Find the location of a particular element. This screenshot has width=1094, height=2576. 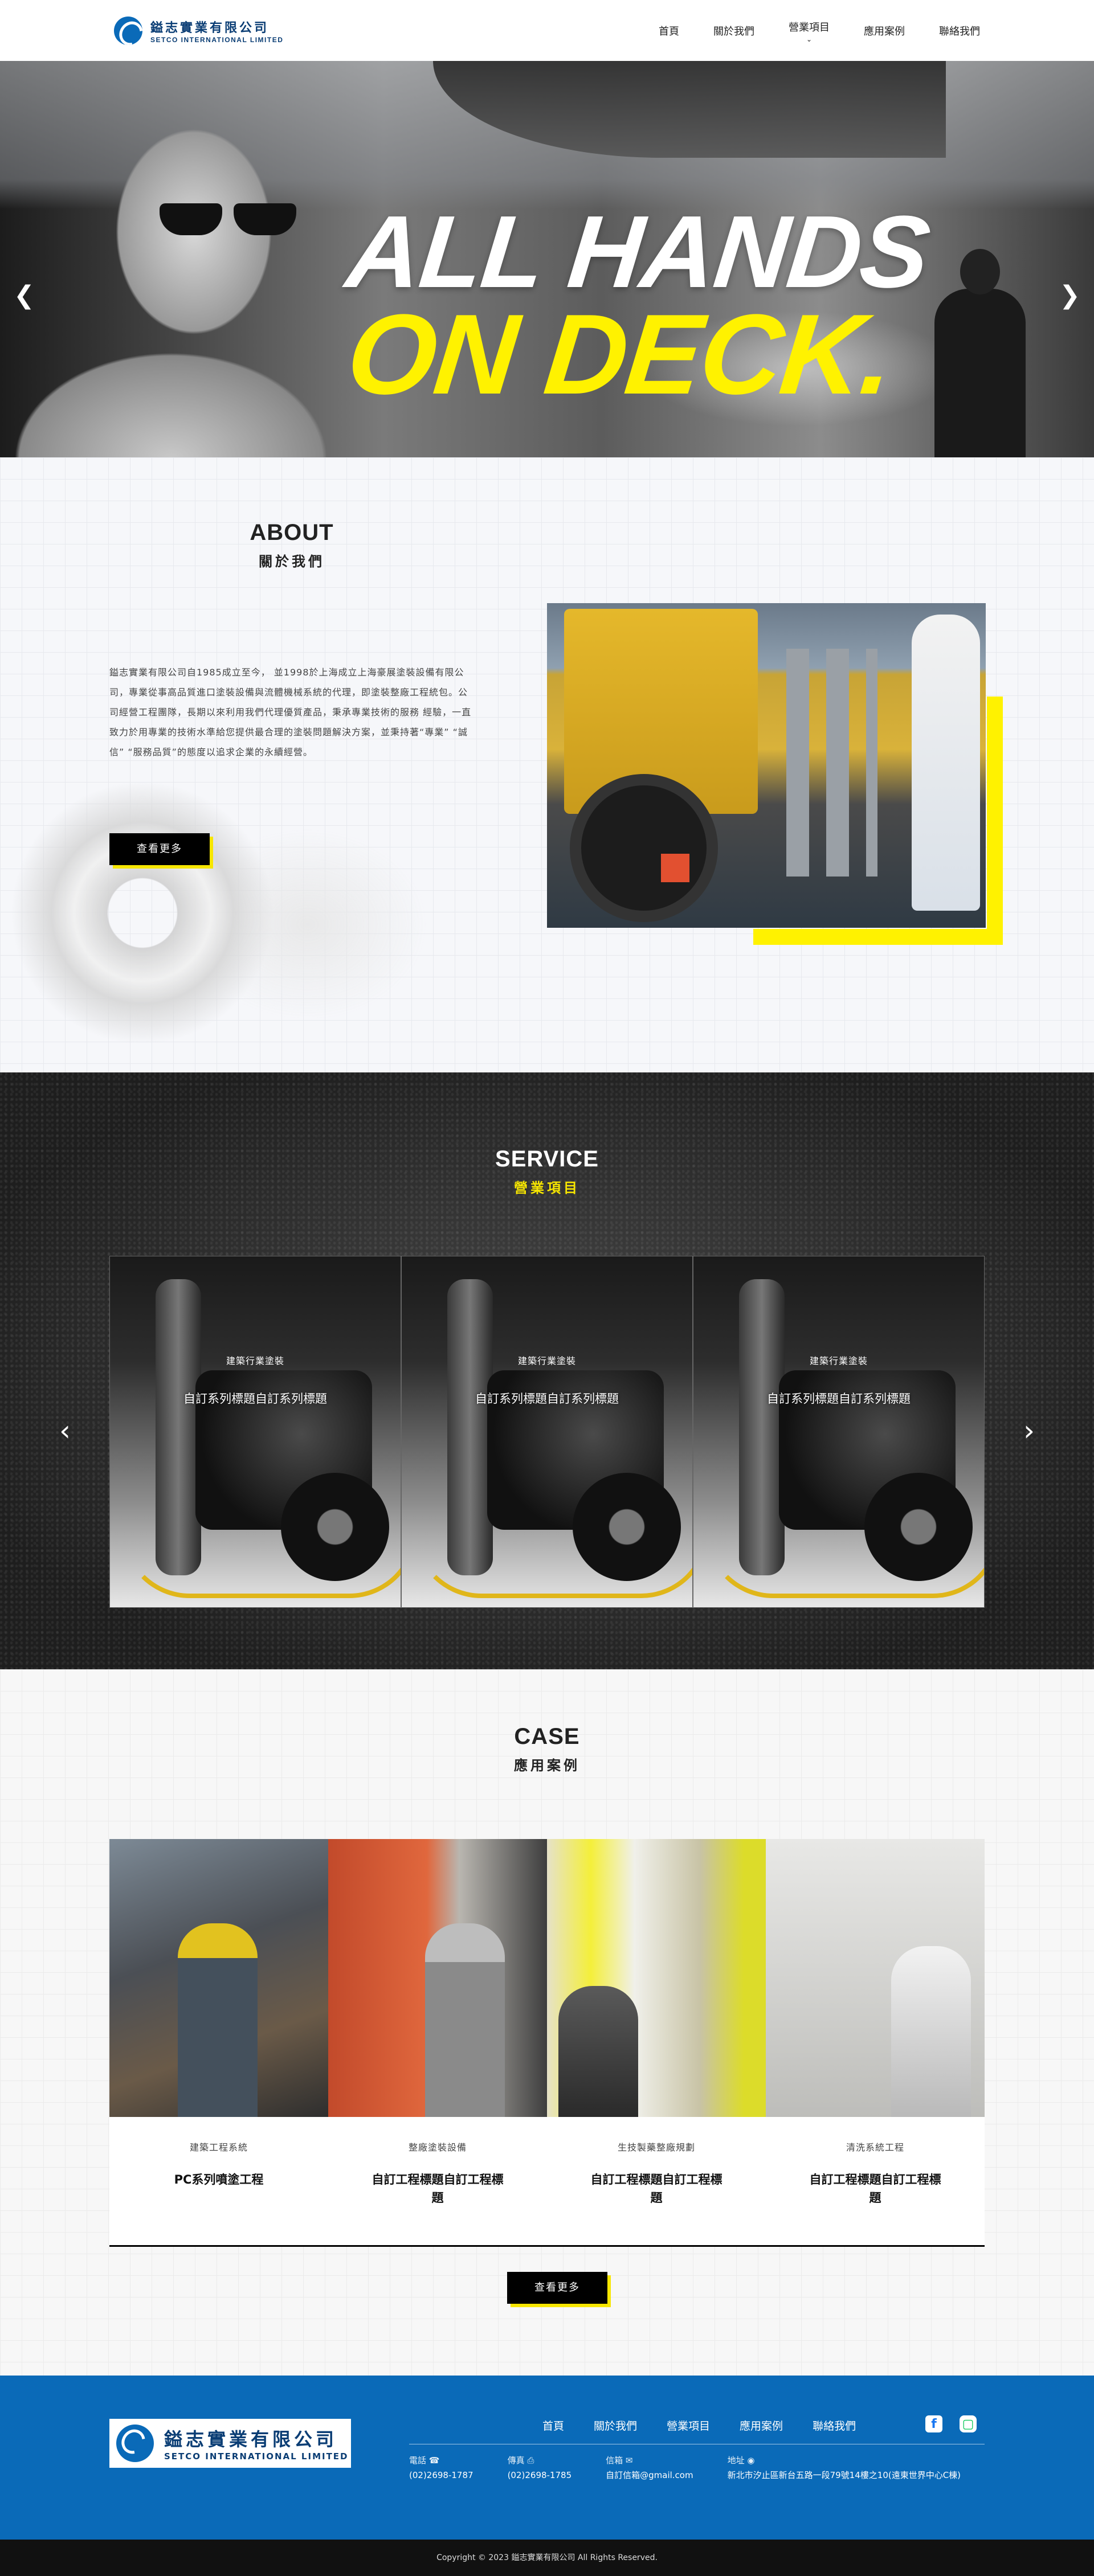

fax-value: (02)2698-1785 is located at coordinates (539, 2475).